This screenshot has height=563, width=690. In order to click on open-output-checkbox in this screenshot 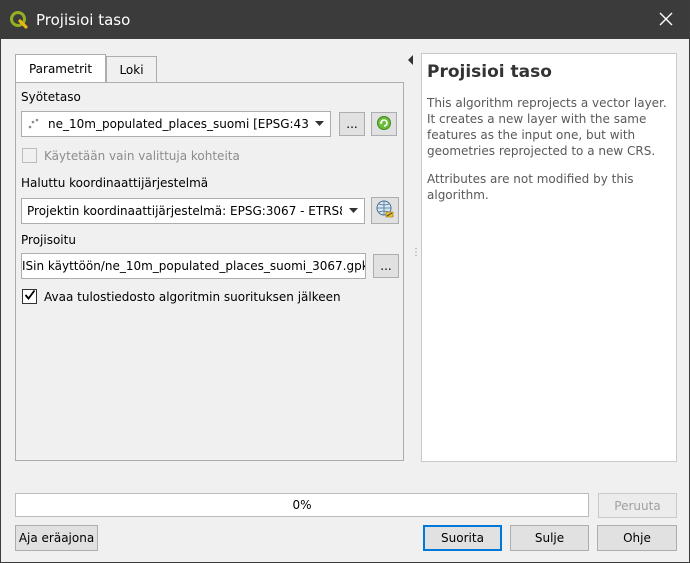, I will do `click(29, 296)`.